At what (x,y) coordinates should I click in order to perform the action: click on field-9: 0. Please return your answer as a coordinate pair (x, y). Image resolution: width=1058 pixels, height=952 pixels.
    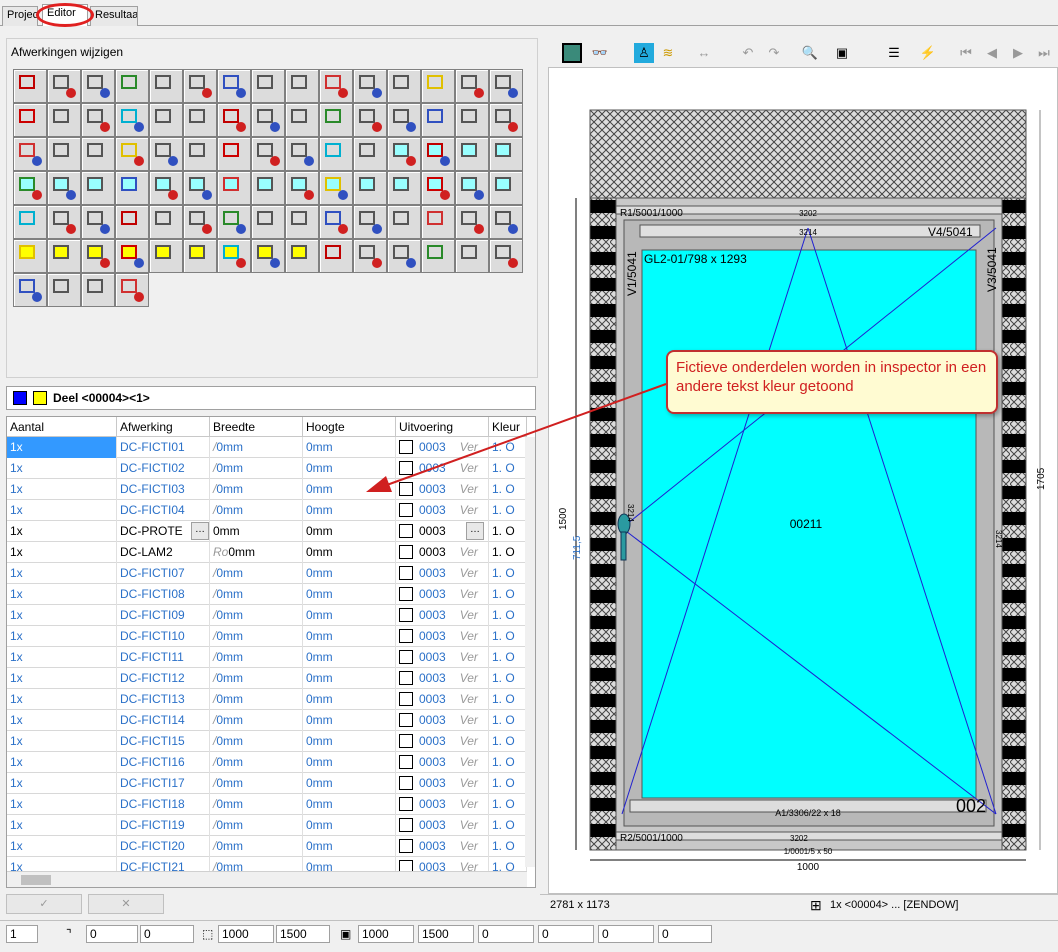
    Looking at the image, I should click on (626, 934).